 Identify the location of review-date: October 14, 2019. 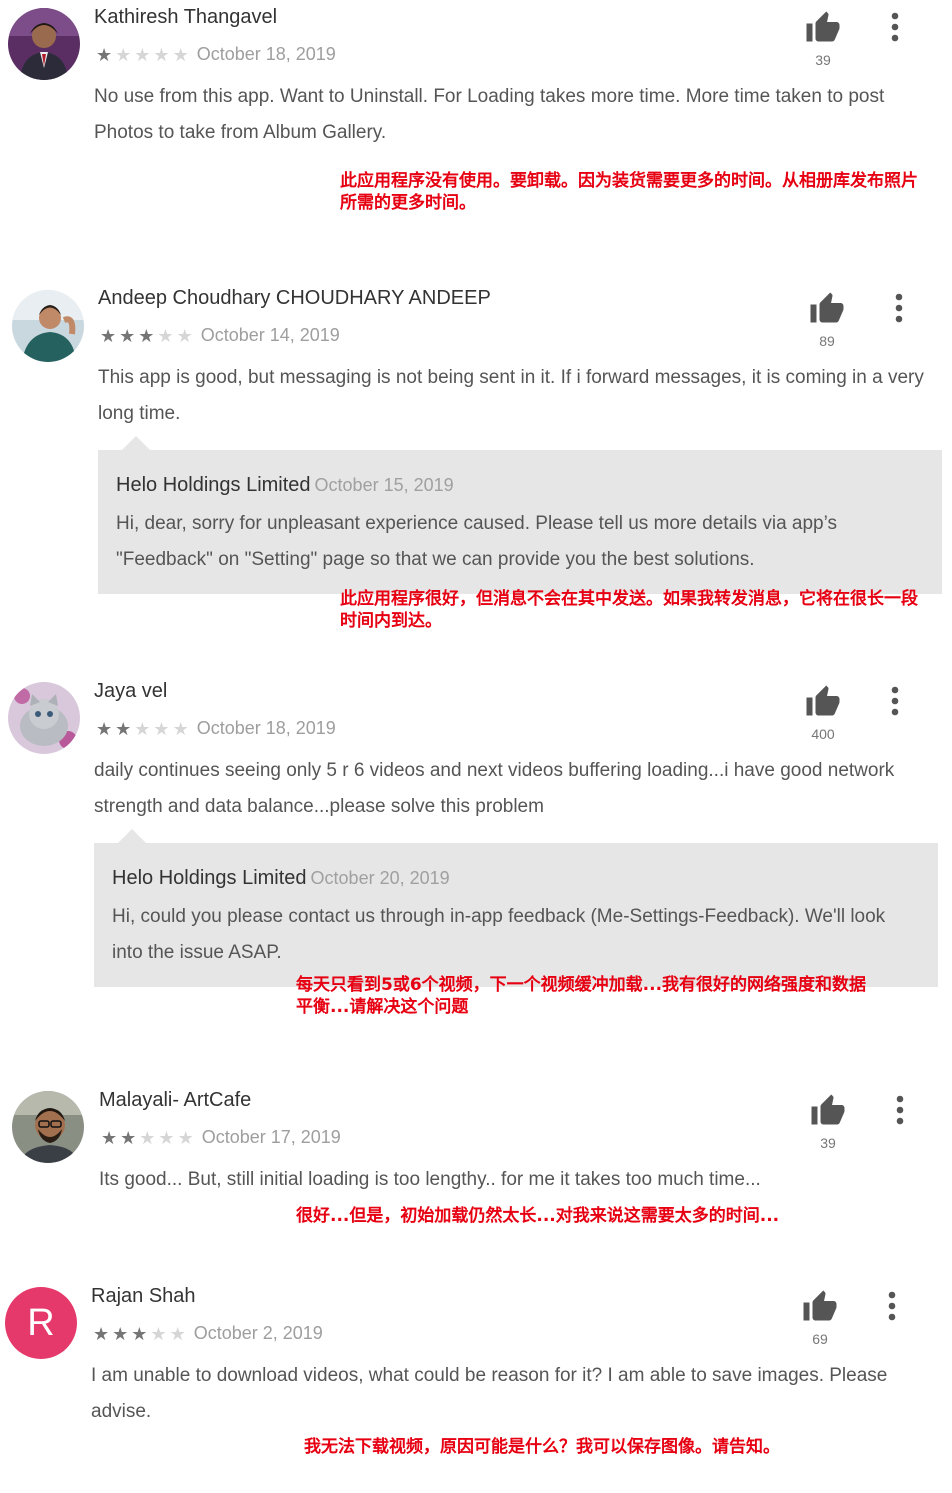
(270, 335).